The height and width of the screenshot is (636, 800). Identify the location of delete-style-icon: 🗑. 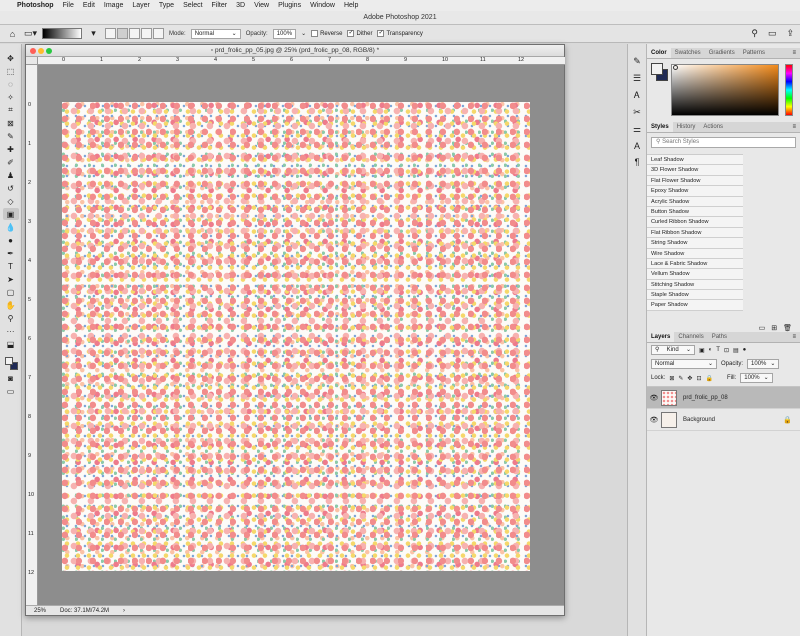
(787, 328).